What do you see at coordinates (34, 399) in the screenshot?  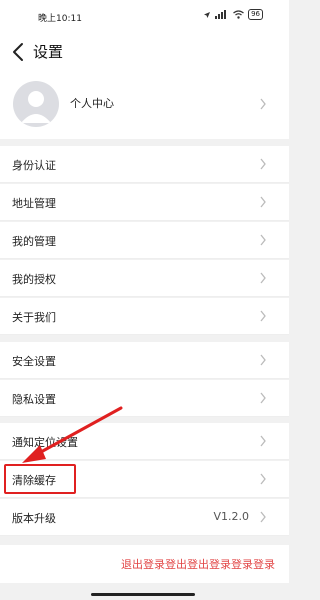 I see `menu-item-label: 隐私设置` at bounding box center [34, 399].